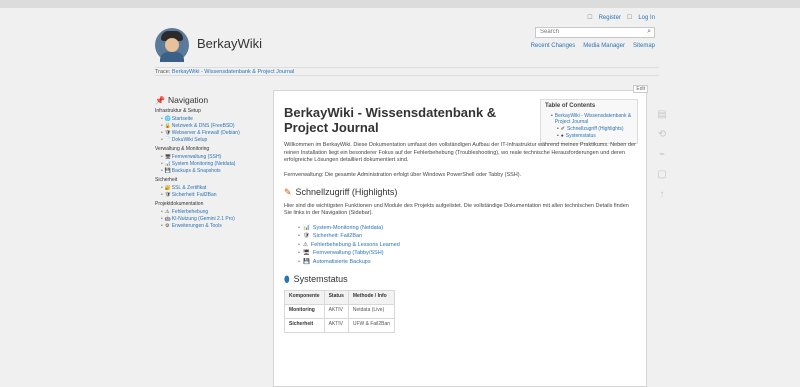 The image size is (800, 387). I want to click on sidebar-item: • 🛡 Webserver & Firewall (Debian), so click(210, 133).